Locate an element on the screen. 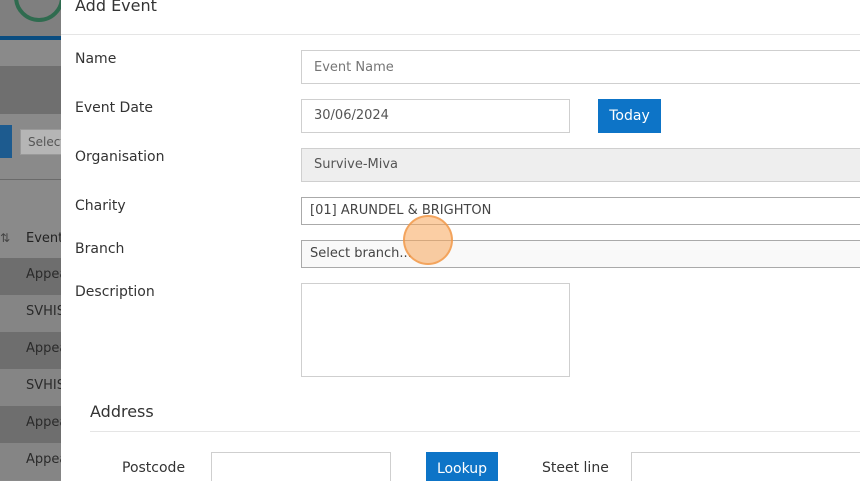  address-section-title: Address is located at coordinates (122, 411).